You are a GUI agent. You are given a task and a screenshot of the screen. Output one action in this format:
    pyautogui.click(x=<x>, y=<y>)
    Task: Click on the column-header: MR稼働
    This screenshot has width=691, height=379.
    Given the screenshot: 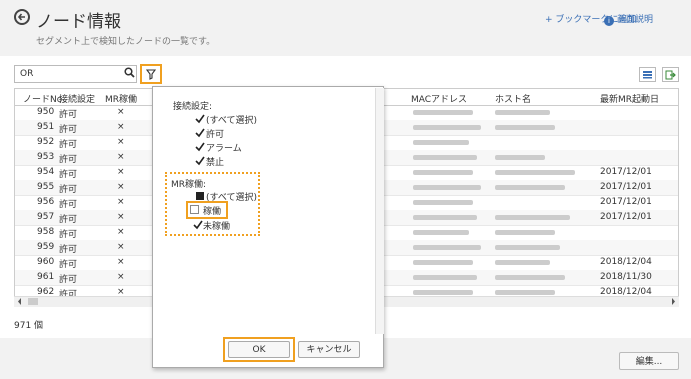 What is the action you would take?
    pyautogui.click(x=121, y=98)
    